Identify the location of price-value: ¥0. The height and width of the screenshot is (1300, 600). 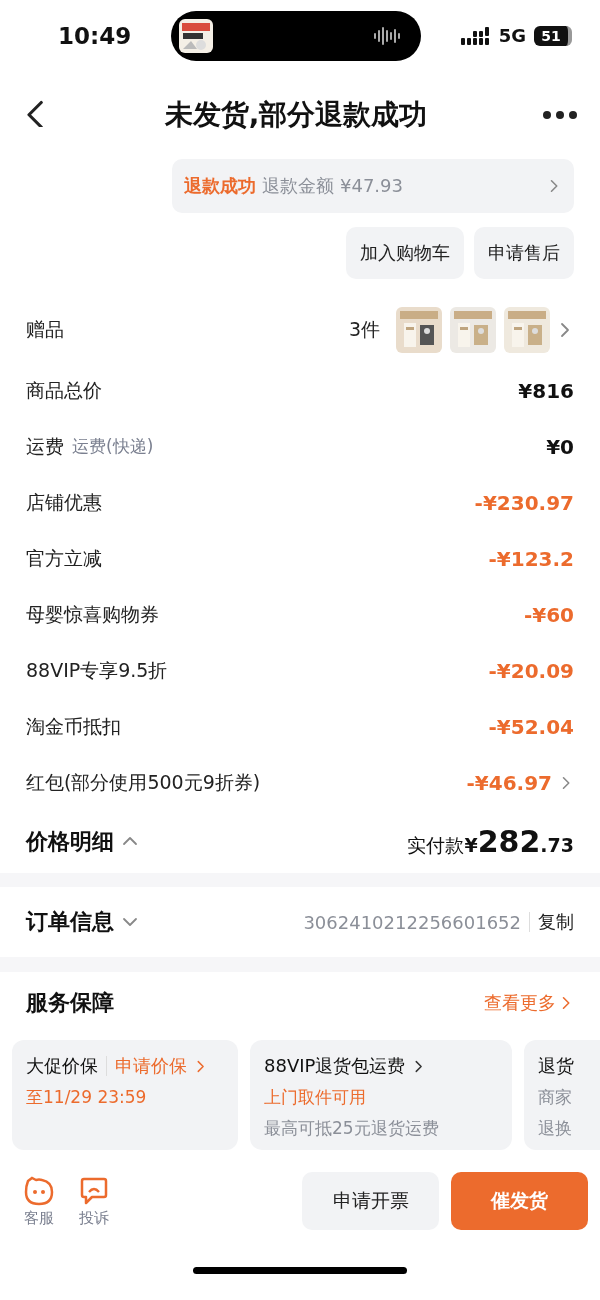
(560, 446).